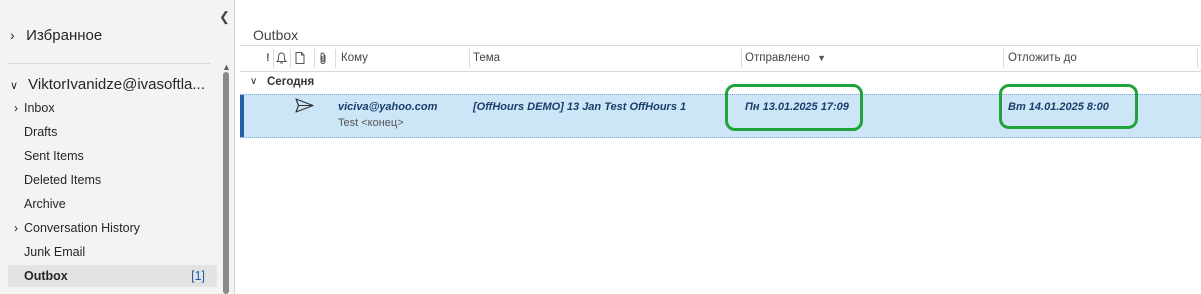 This screenshot has height=294, width=1201. What do you see at coordinates (371, 123) in the screenshot?
I see `message-preview: Test <конец>` at bounding box center [371, 123].